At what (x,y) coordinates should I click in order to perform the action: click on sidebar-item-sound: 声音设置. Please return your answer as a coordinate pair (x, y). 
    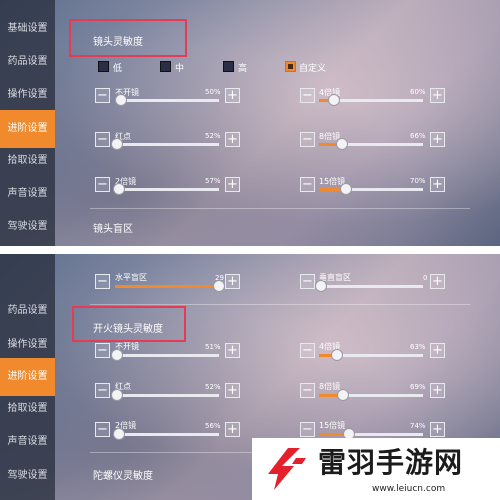
    Looking at the image, I should click on (27, 442).